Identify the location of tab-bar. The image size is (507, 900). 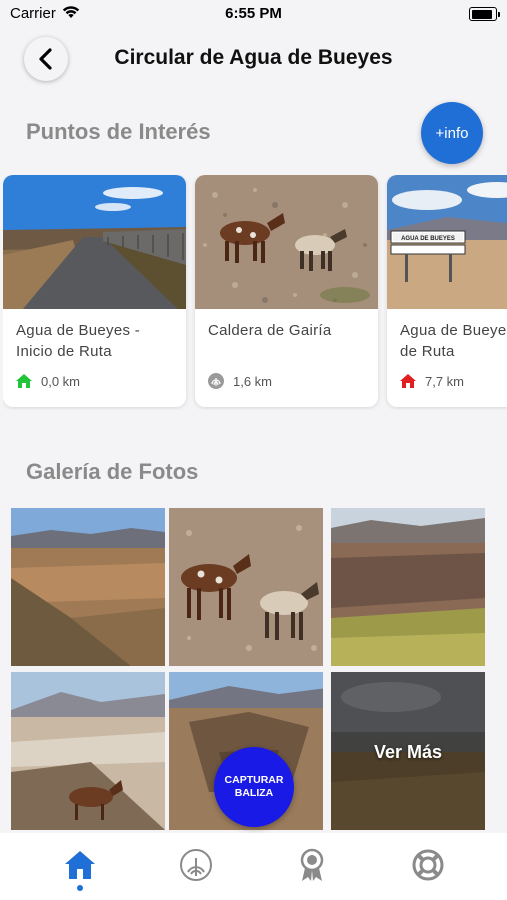
(253, 866).